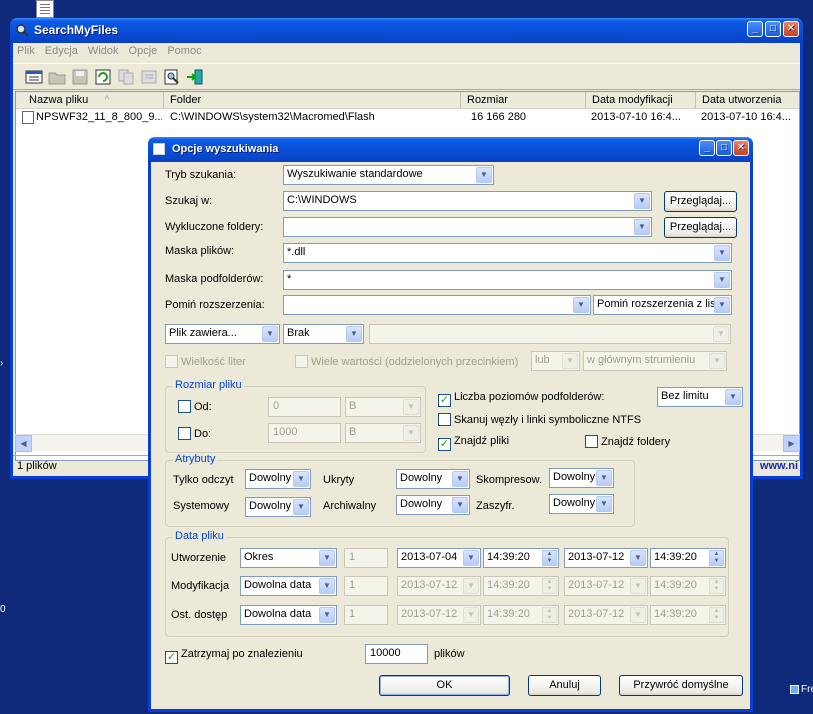  I want to click on find-icon, so click(172, 77).